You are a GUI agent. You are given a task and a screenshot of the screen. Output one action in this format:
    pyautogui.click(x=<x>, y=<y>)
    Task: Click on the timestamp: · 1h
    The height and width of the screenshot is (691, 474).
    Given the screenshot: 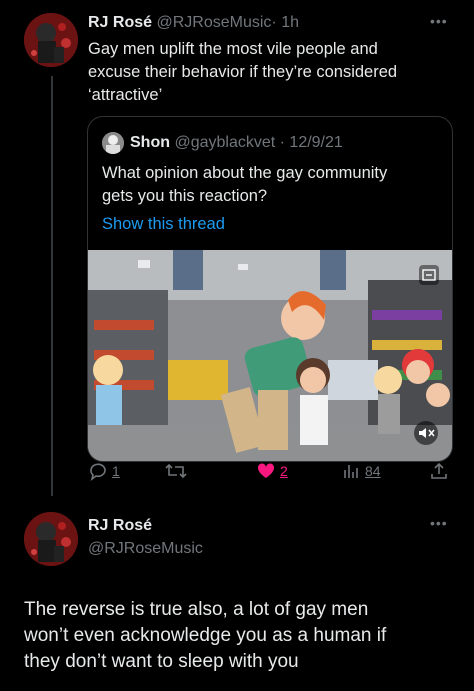 What is the action you would take?
    pyautogui.click(x=285, y=22)
    